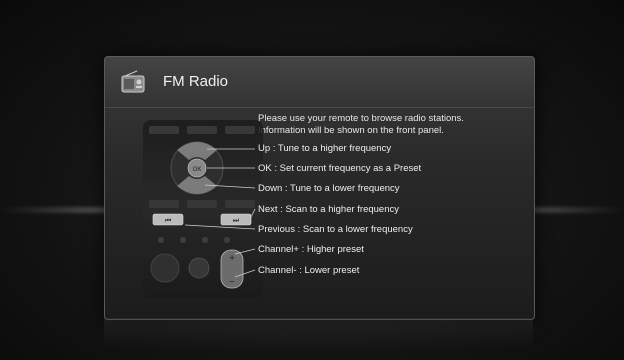  I want to click on dialog-header: FM Radio, so click(319, 82).